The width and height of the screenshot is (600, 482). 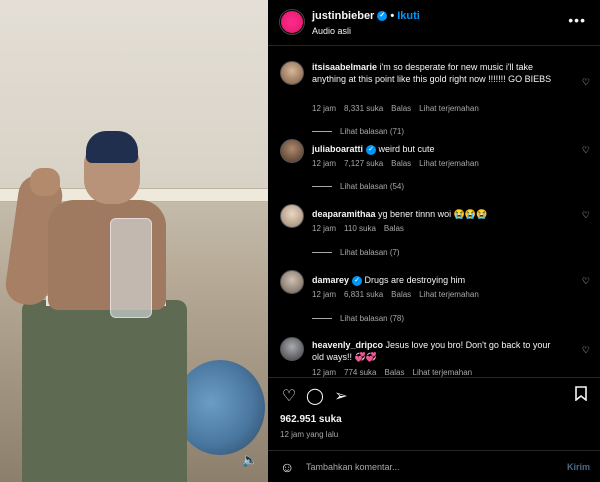 I want to click on view-replies-button: Lihat balasan (7), so click(x=356, y=252).